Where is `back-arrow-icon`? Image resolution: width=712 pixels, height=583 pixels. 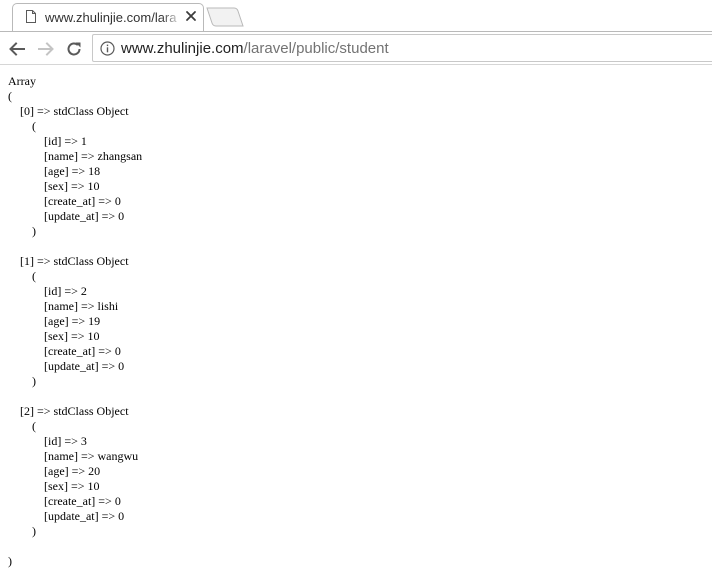
back-arrow-icon is located at coordinates (17, 49).